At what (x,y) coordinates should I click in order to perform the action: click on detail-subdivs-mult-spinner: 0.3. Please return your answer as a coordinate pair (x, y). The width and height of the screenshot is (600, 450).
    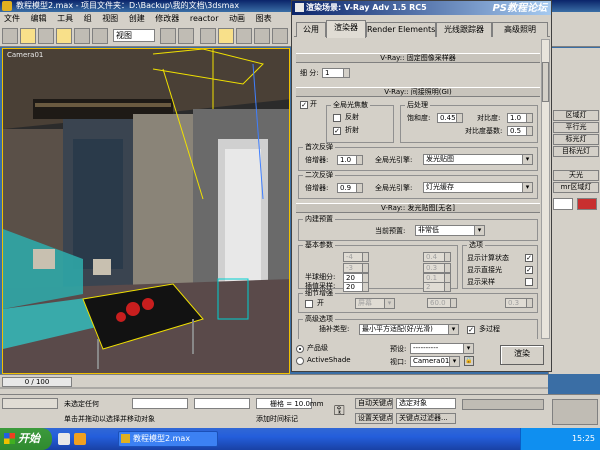
    Looking at the image, I should click on (519, 303).